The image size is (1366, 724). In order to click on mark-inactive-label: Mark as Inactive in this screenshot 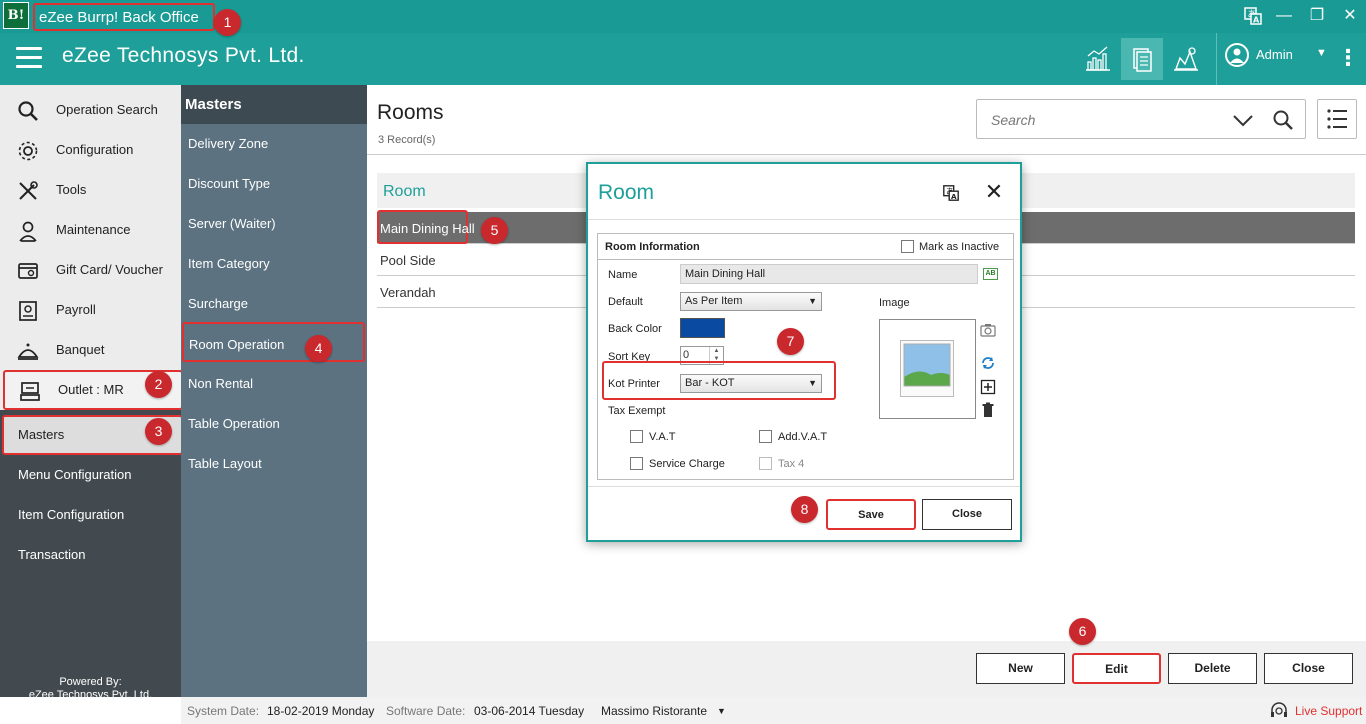, I will do `click(959, 247)`.